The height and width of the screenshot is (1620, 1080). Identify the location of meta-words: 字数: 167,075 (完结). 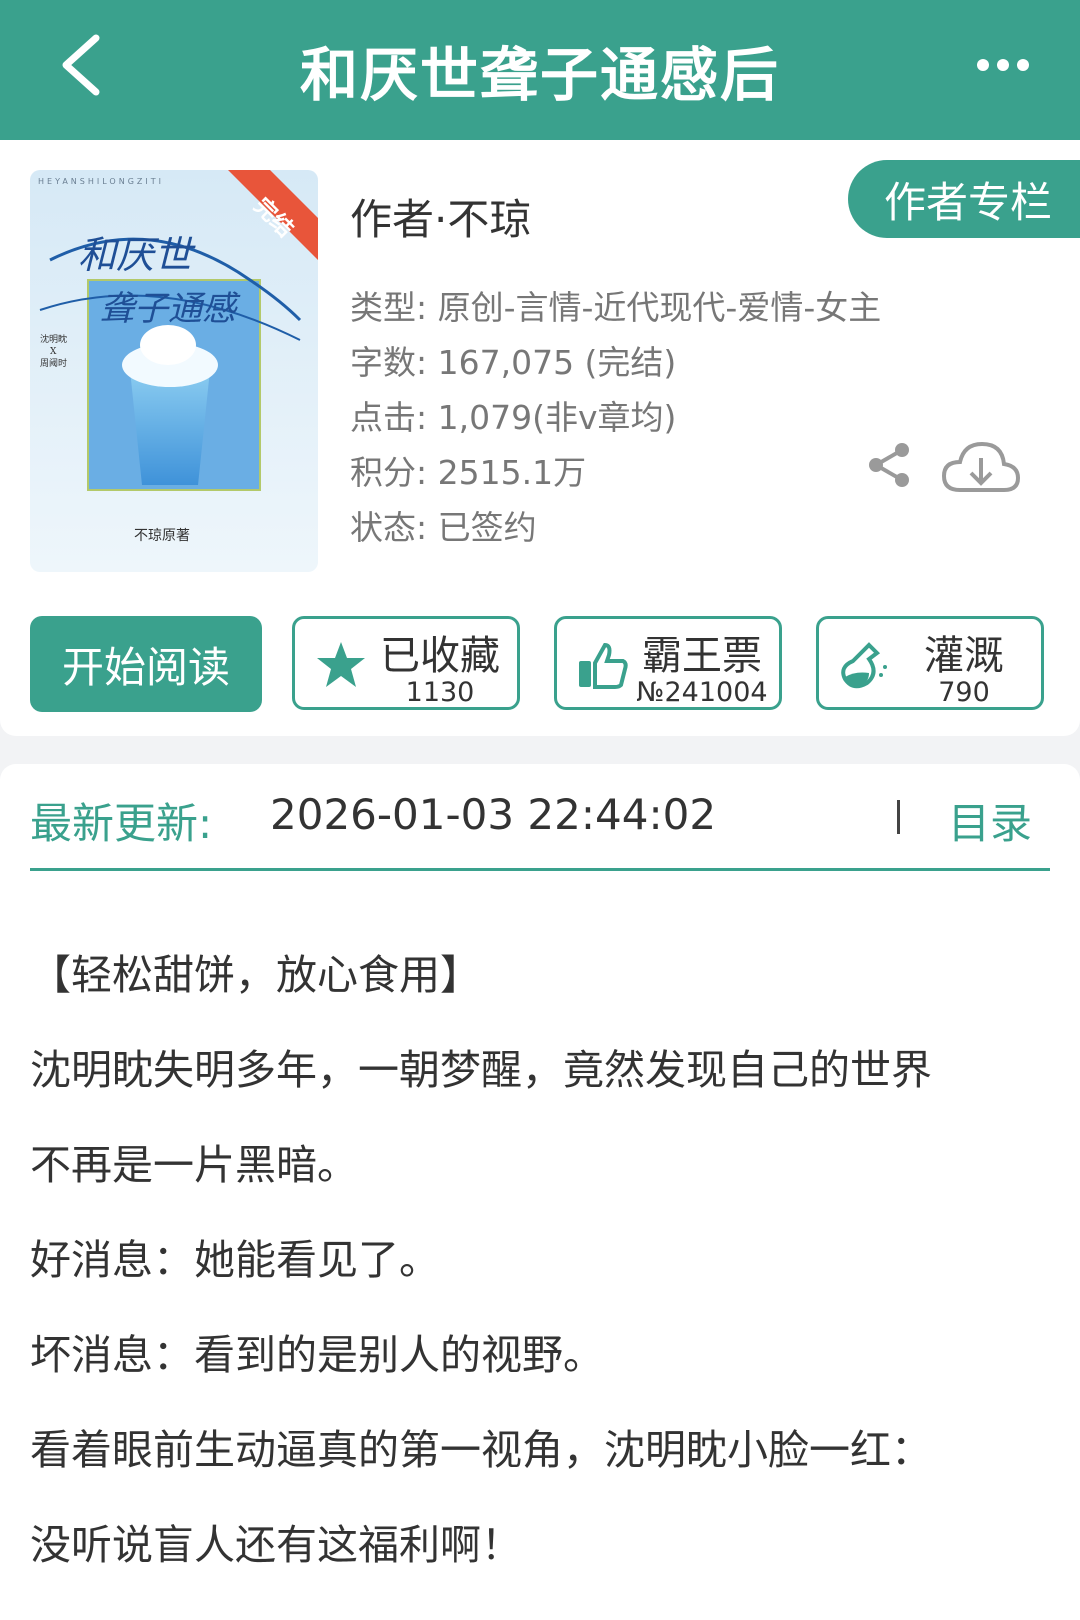
(513, 362).